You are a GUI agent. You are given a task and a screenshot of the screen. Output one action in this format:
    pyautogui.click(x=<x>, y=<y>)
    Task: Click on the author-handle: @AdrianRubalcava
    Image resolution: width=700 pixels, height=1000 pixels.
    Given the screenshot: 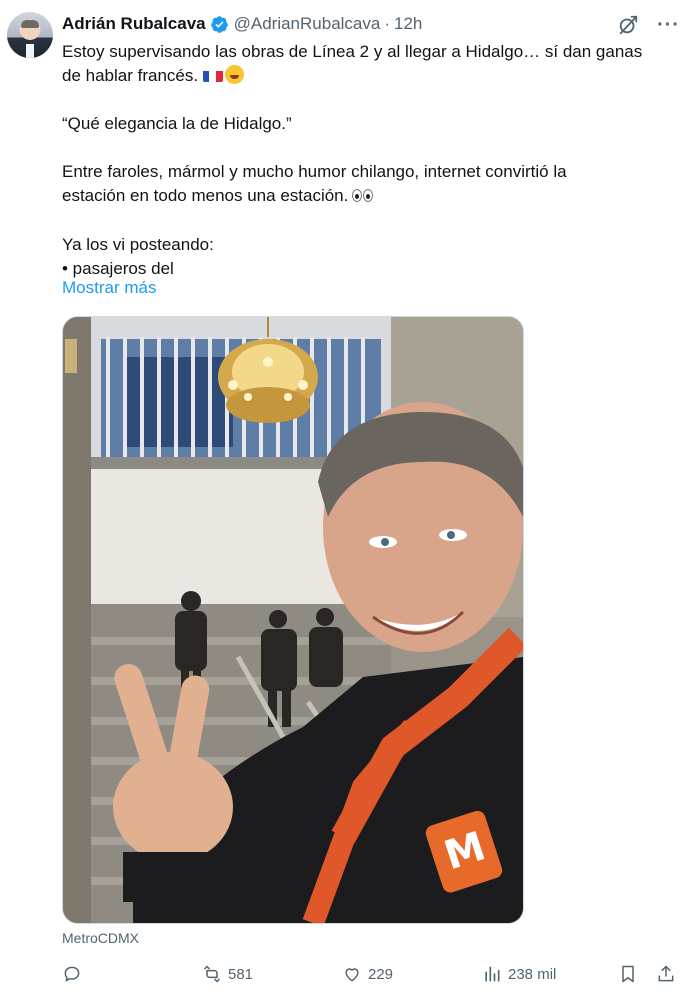 What is the action you would take?
    pyautogui.click(x=307, y=24)
    